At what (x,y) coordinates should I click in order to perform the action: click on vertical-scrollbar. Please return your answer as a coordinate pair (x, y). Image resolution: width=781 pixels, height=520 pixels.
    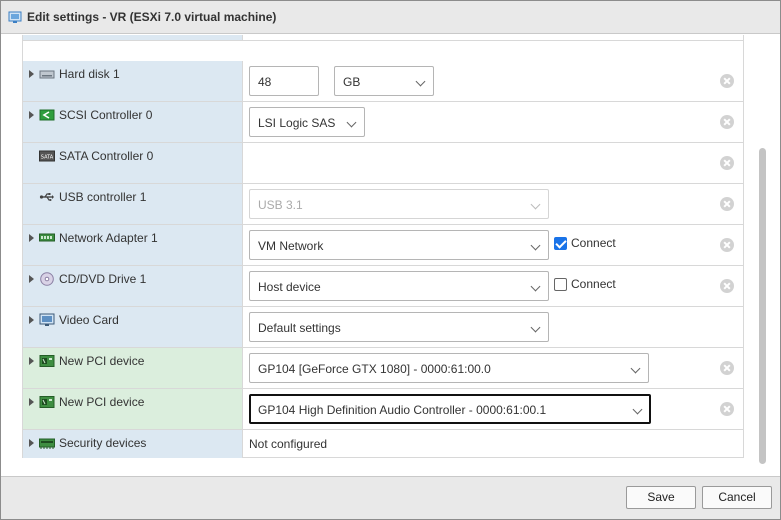
    Looking at the image, I should click on (762, 255).